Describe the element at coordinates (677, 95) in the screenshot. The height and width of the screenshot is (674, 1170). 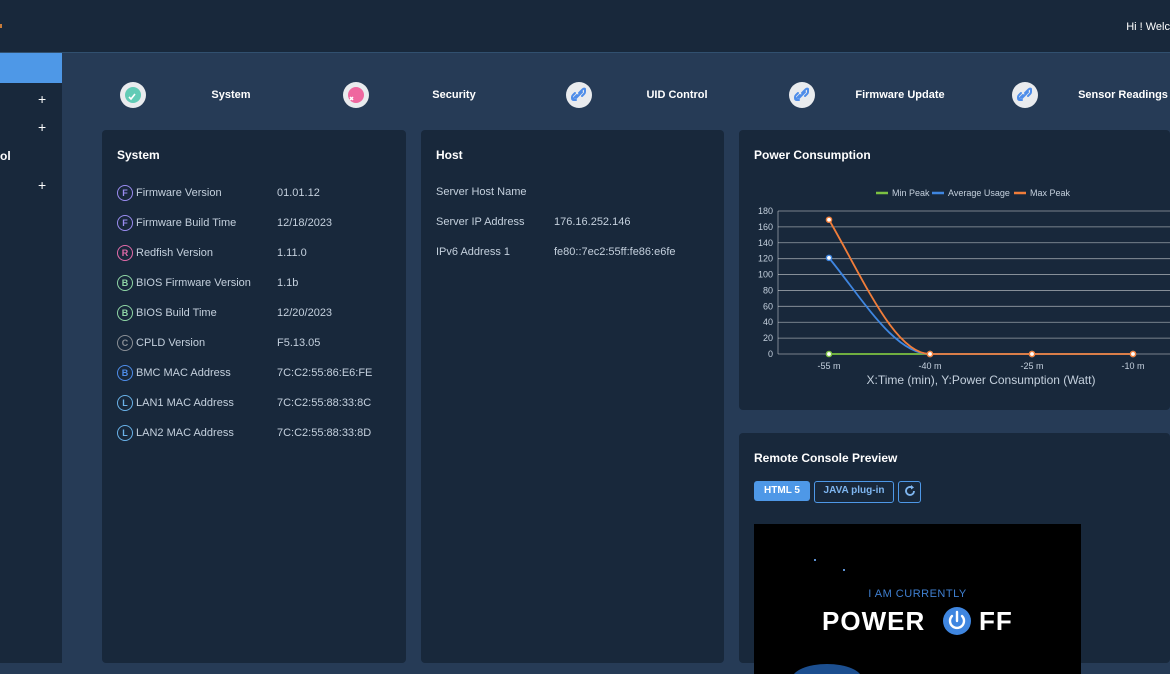
I see `tile-label: UID Control` at that location.